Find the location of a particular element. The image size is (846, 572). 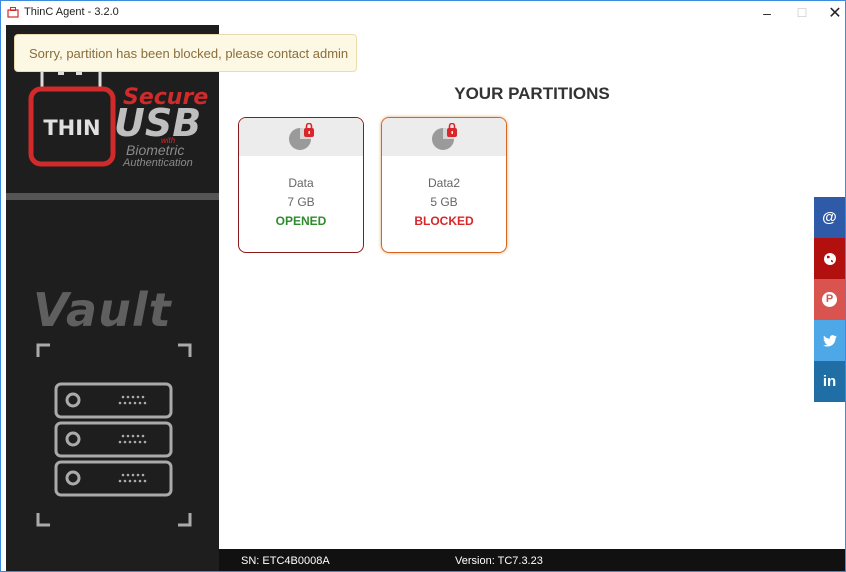

window-title: ThinC Agent - 3.2.0 is located at coordinates (71, 12).